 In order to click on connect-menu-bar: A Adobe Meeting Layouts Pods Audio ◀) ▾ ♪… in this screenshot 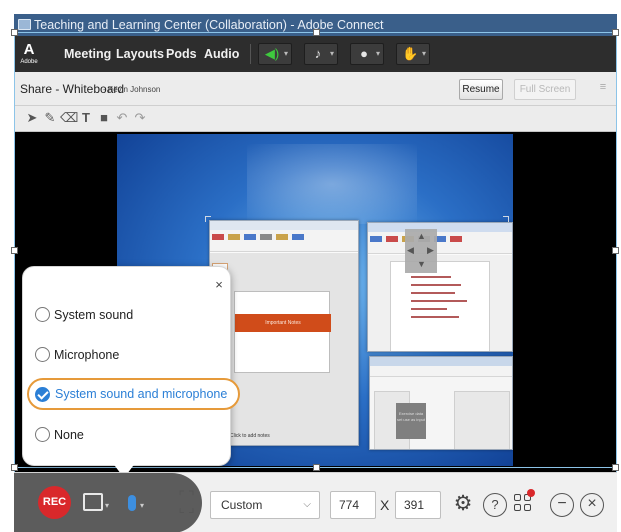, I will do `click(315, 54)`.